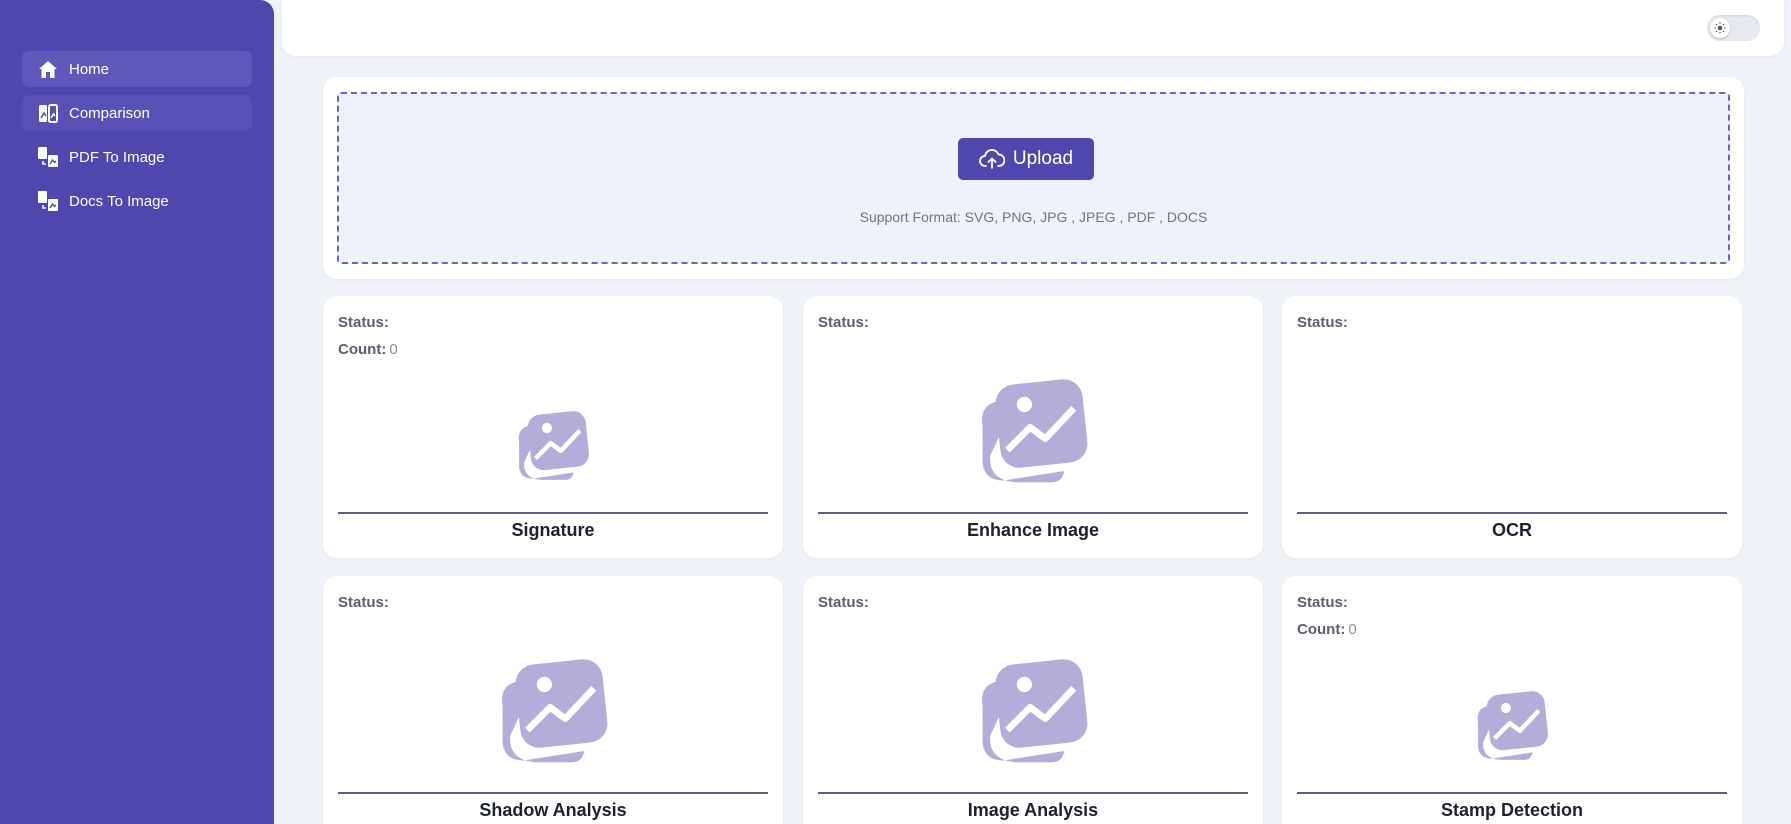 The width and height of the screenshot is (1791, 824). Describe the element at coordinates (117, 157) in the screenshot. I see `sidebar-item-label: PDF To Image` at that location.